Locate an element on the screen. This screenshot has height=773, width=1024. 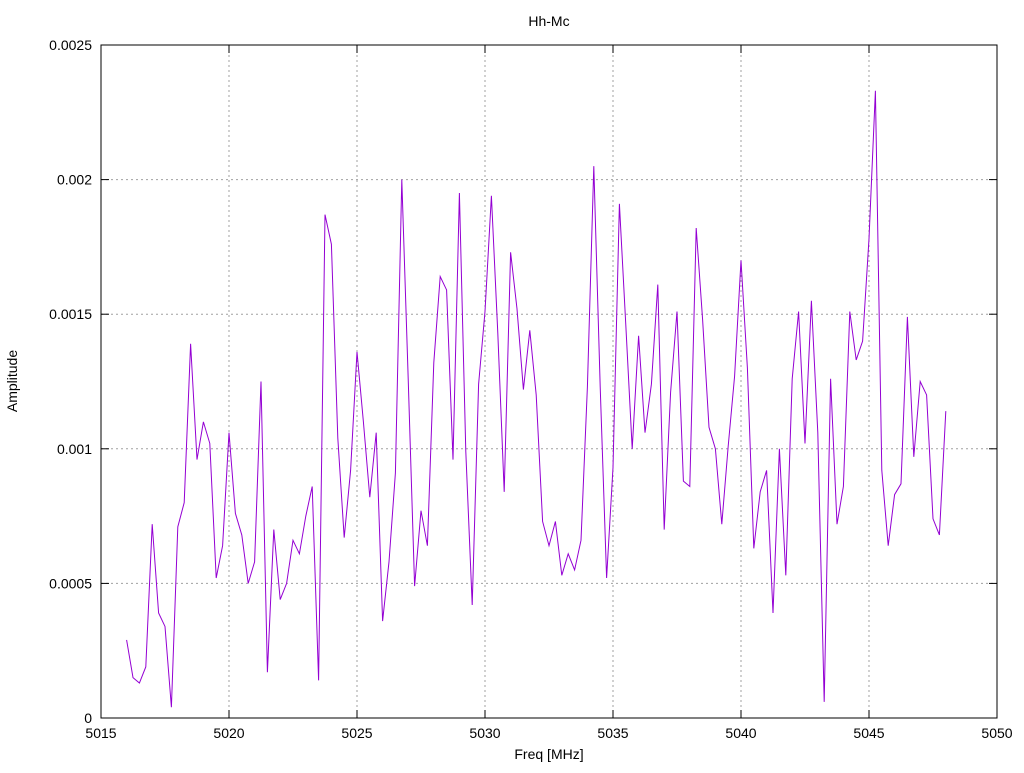
chart-title: Hh-Mc is located at coordinates (548, 21).